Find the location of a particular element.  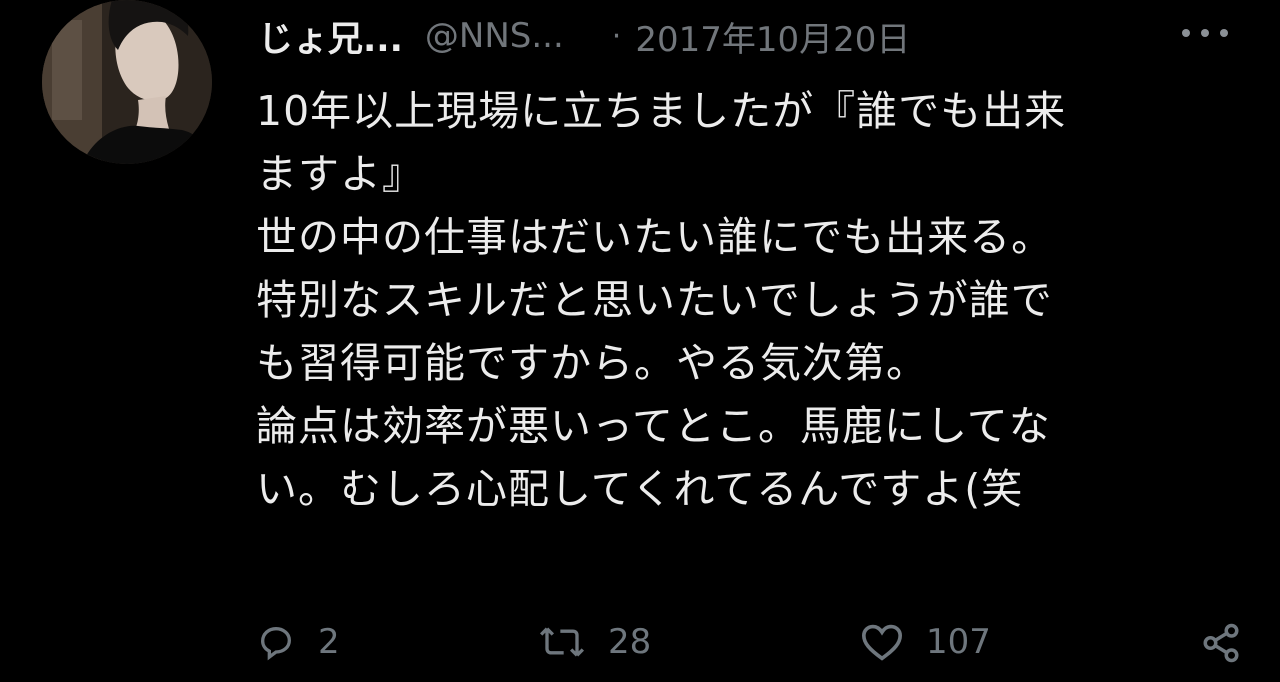

tweet-text-line: 特別なスキルだと思いたいでしょうが誰で is located at coordinates (654, 300).